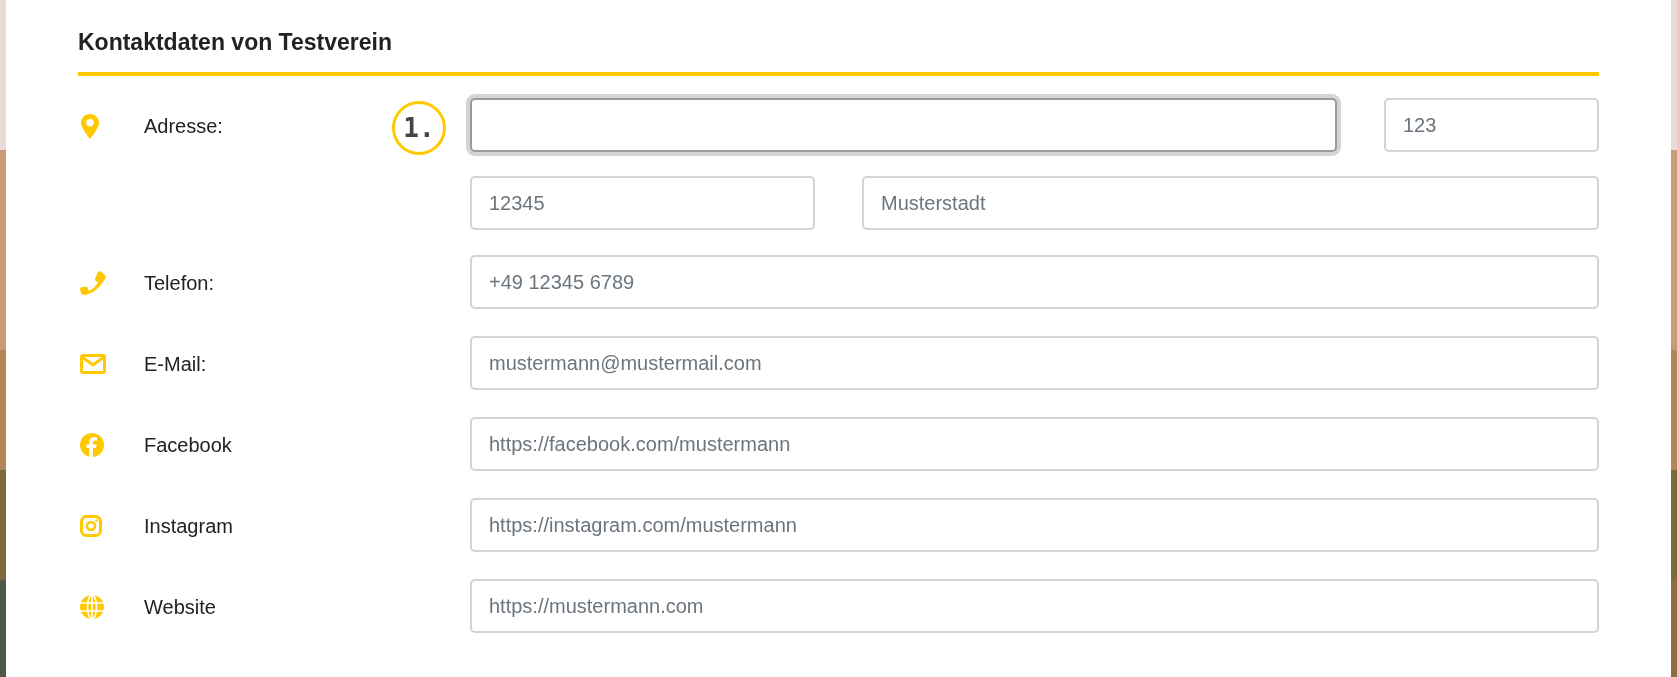 The width and height of the screenshot is (1677, 677). Describe the element at coordinates (188, 445) in the screenshot. I see `field-label: Facebook` at that location.